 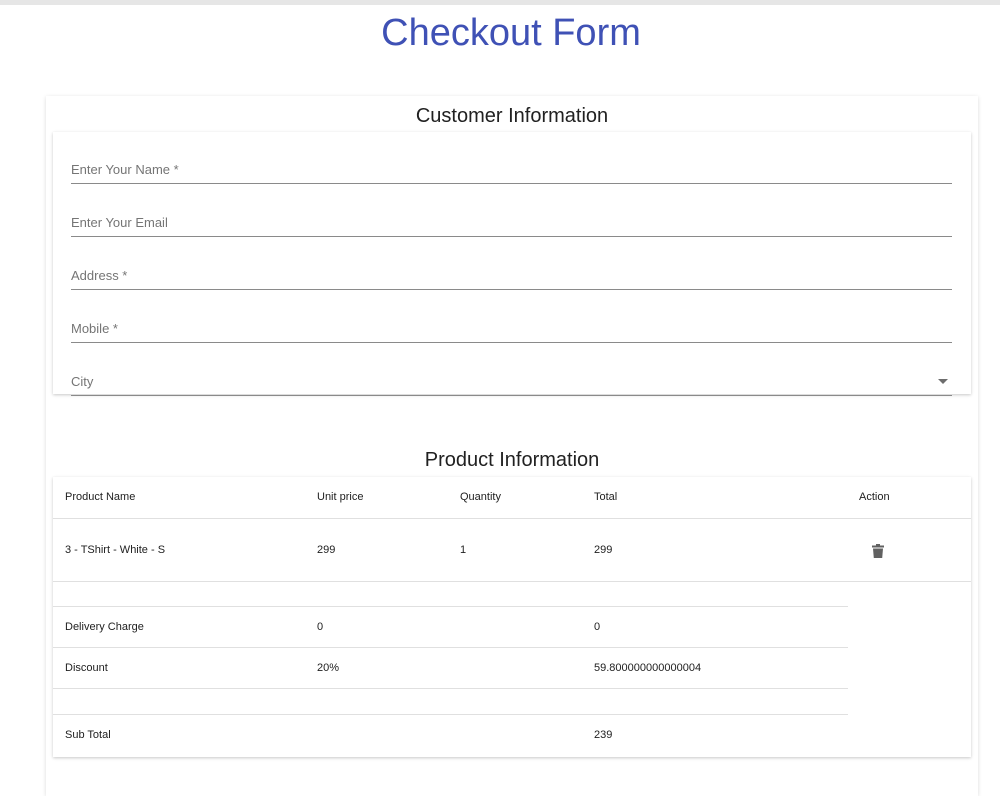 I want to click on mobile-field, so click(x=511, y=329).